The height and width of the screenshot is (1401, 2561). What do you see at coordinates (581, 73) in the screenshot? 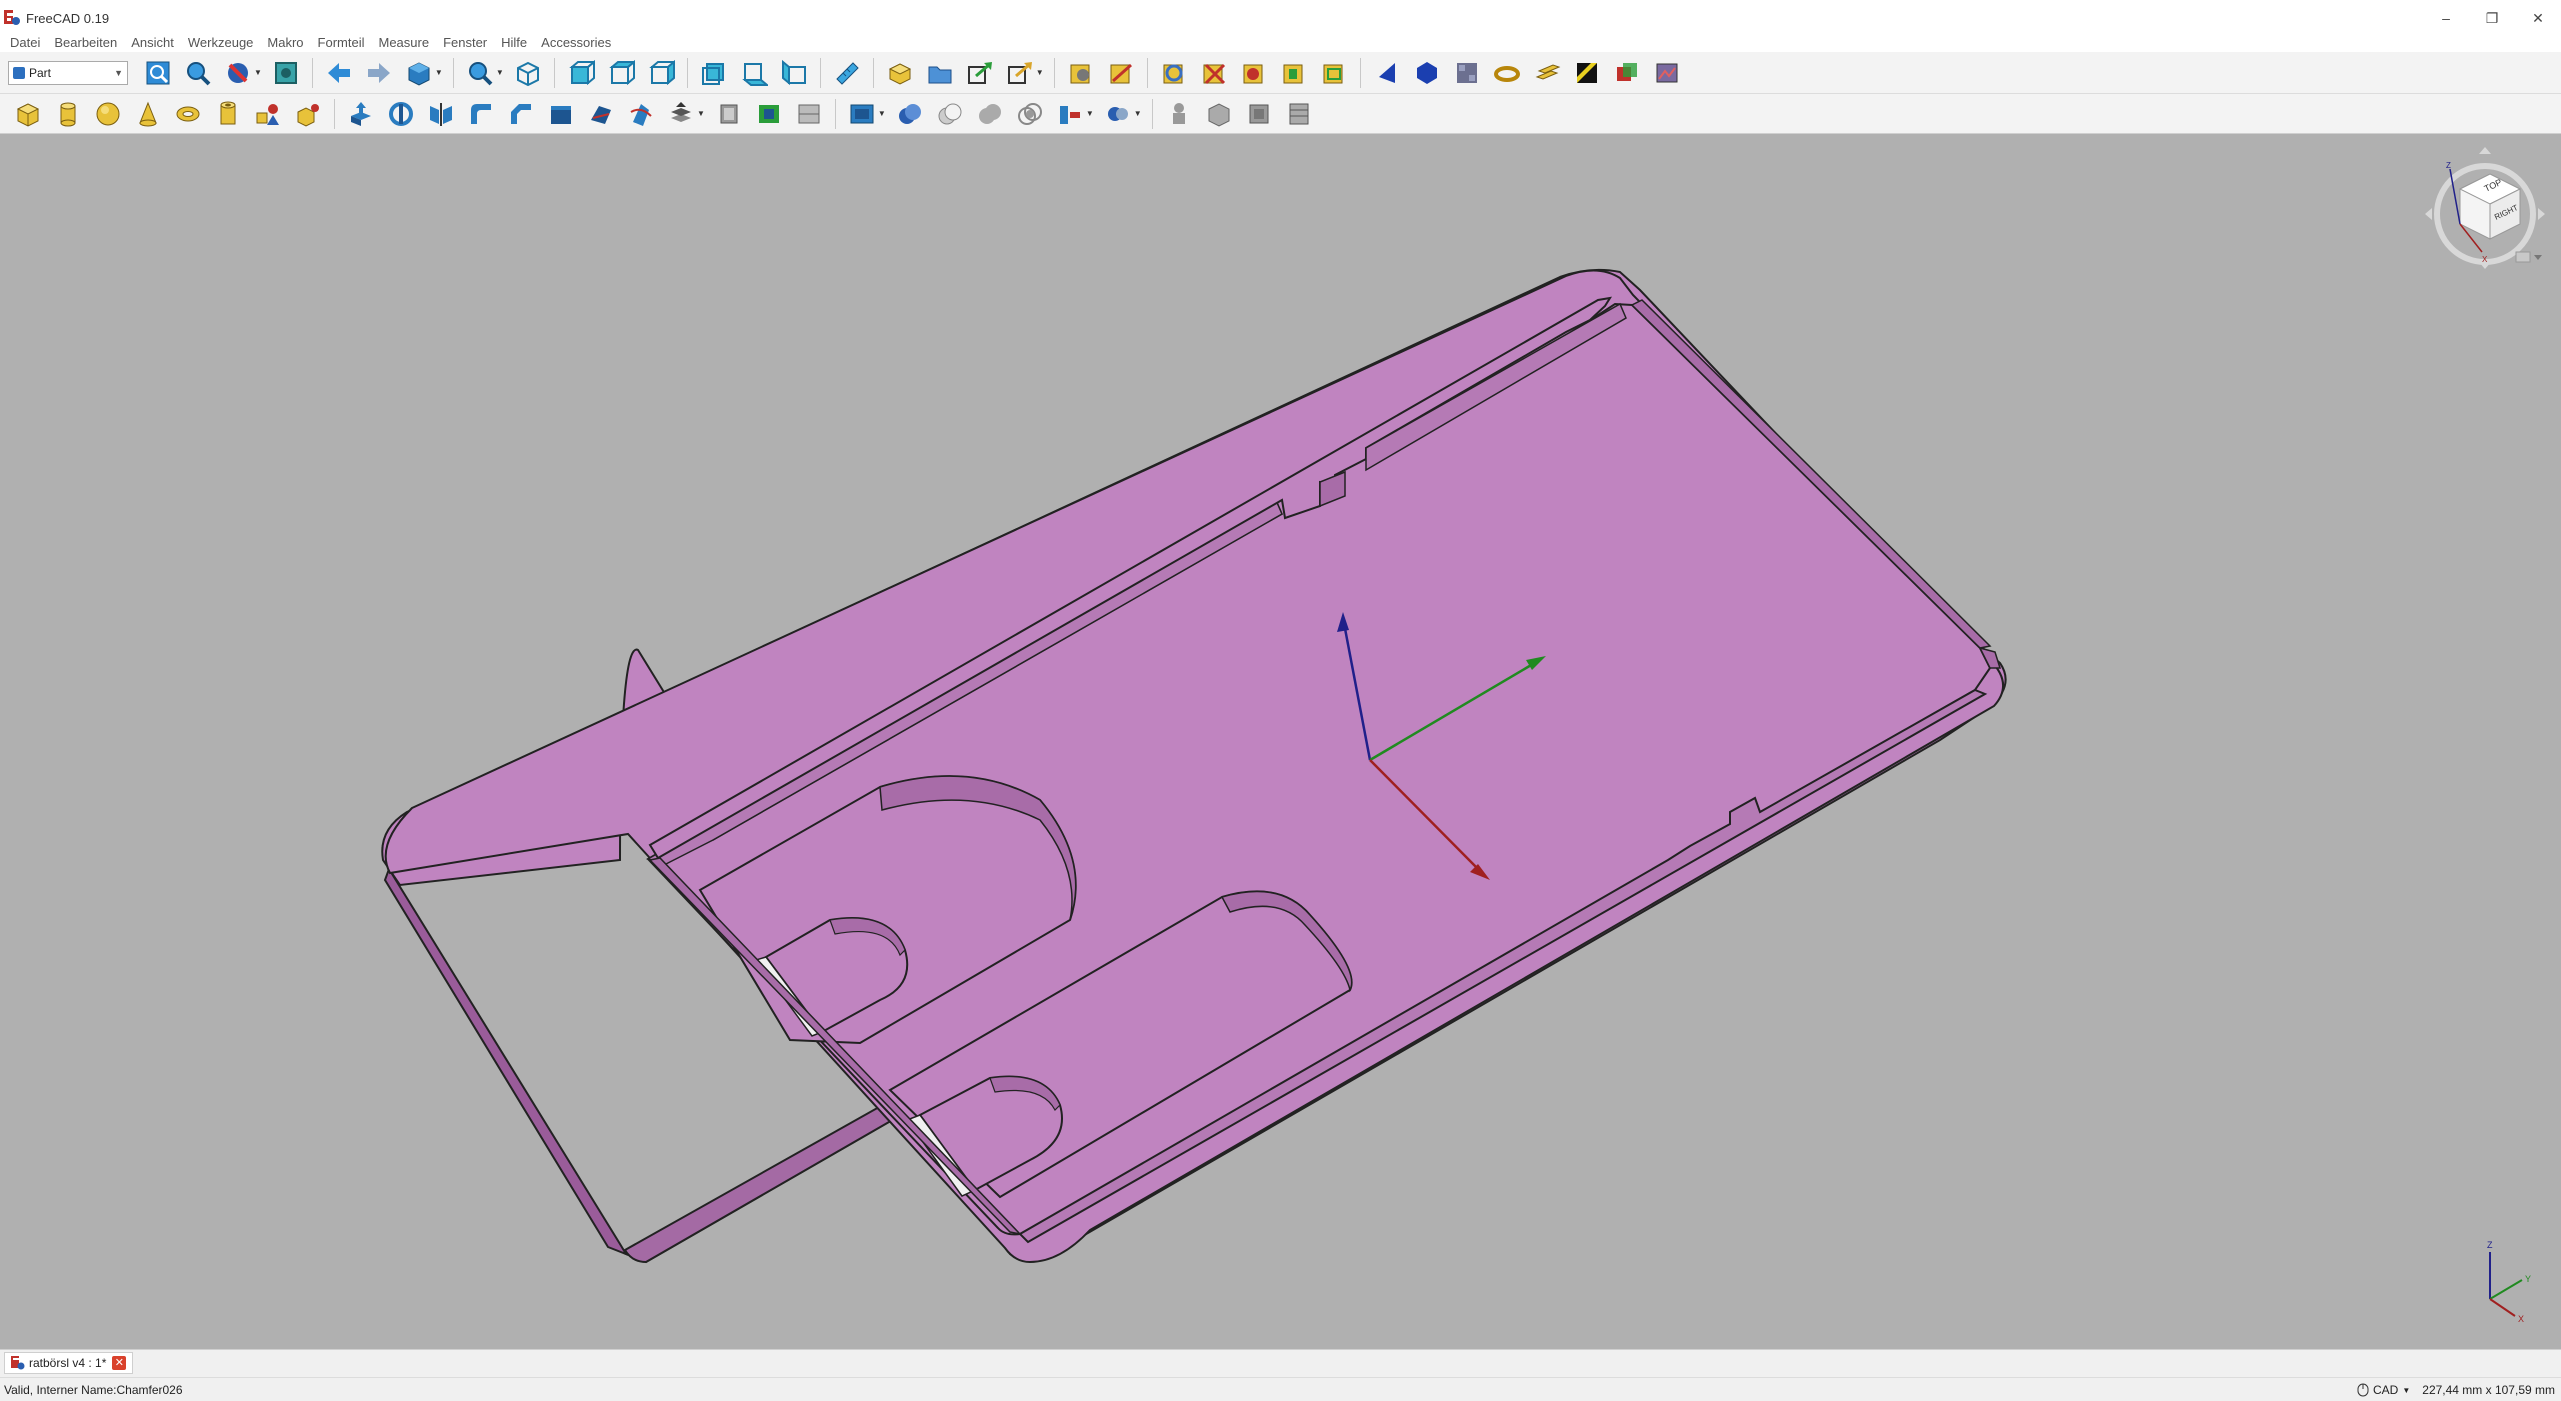
I see `view-front-button` at bounding box center [581, 73].